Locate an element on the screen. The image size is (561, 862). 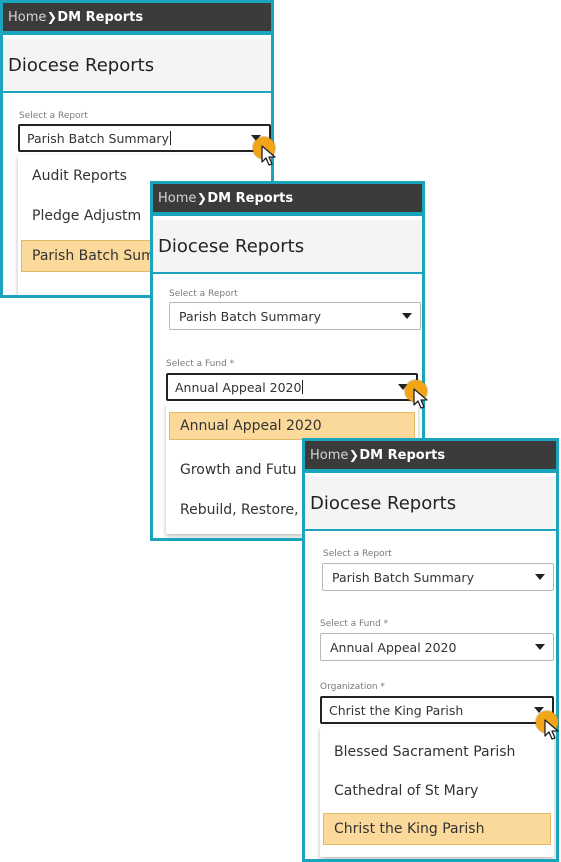
organization-select: Christ the King Parish is located at coordinates (437, 710).